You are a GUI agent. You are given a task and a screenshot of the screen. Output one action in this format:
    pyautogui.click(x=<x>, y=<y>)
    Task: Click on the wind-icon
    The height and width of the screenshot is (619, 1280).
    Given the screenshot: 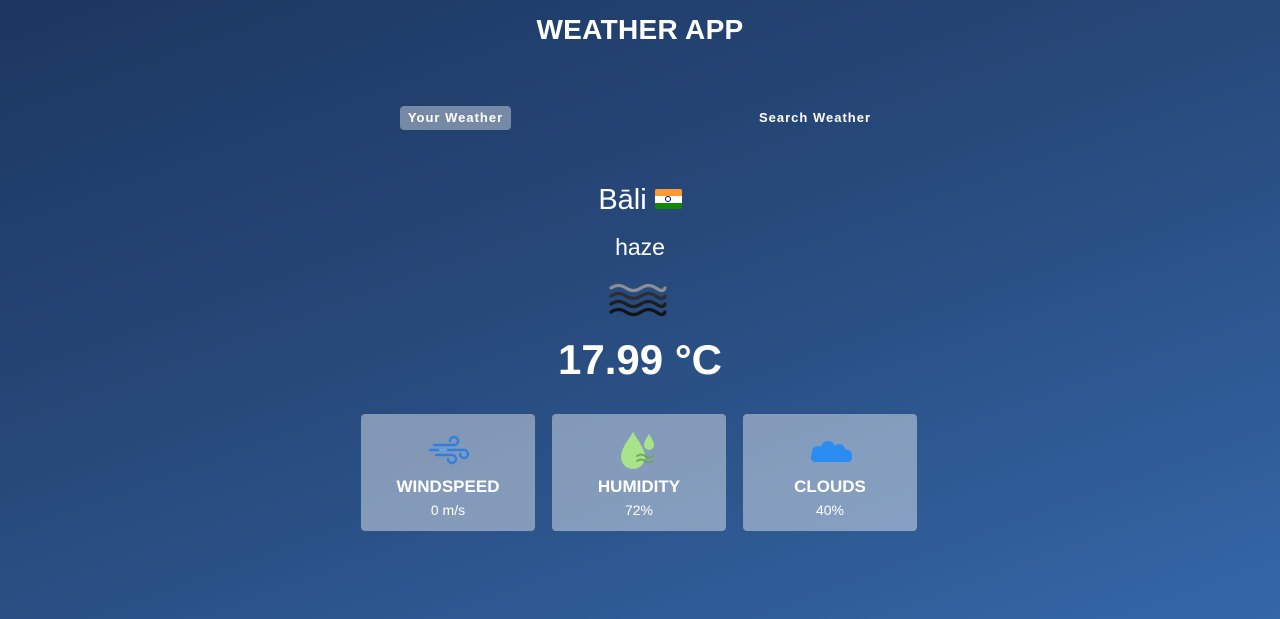 What is the action you would take?
    pyautogui.click(x=449, y=450)
    